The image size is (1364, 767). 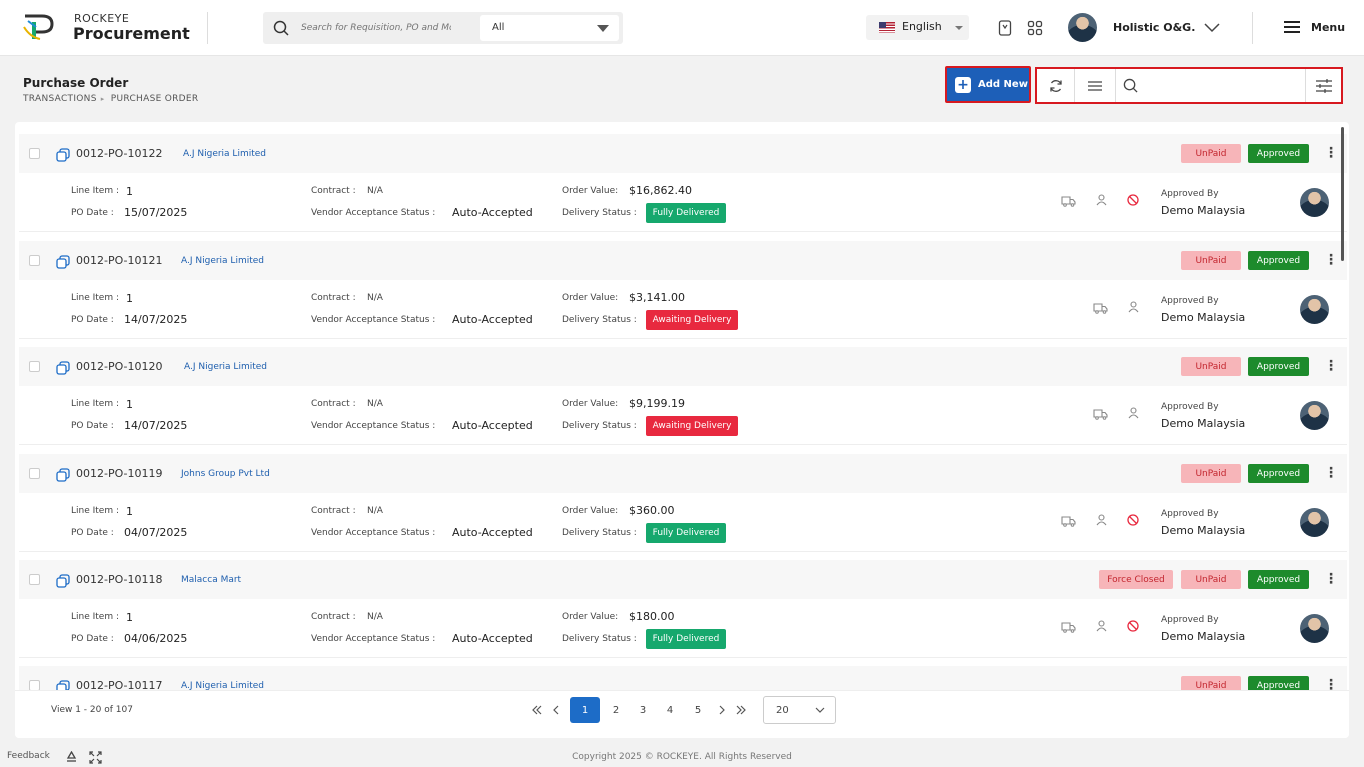 I want to click on scrollbar, so click(x=1342, y=194).